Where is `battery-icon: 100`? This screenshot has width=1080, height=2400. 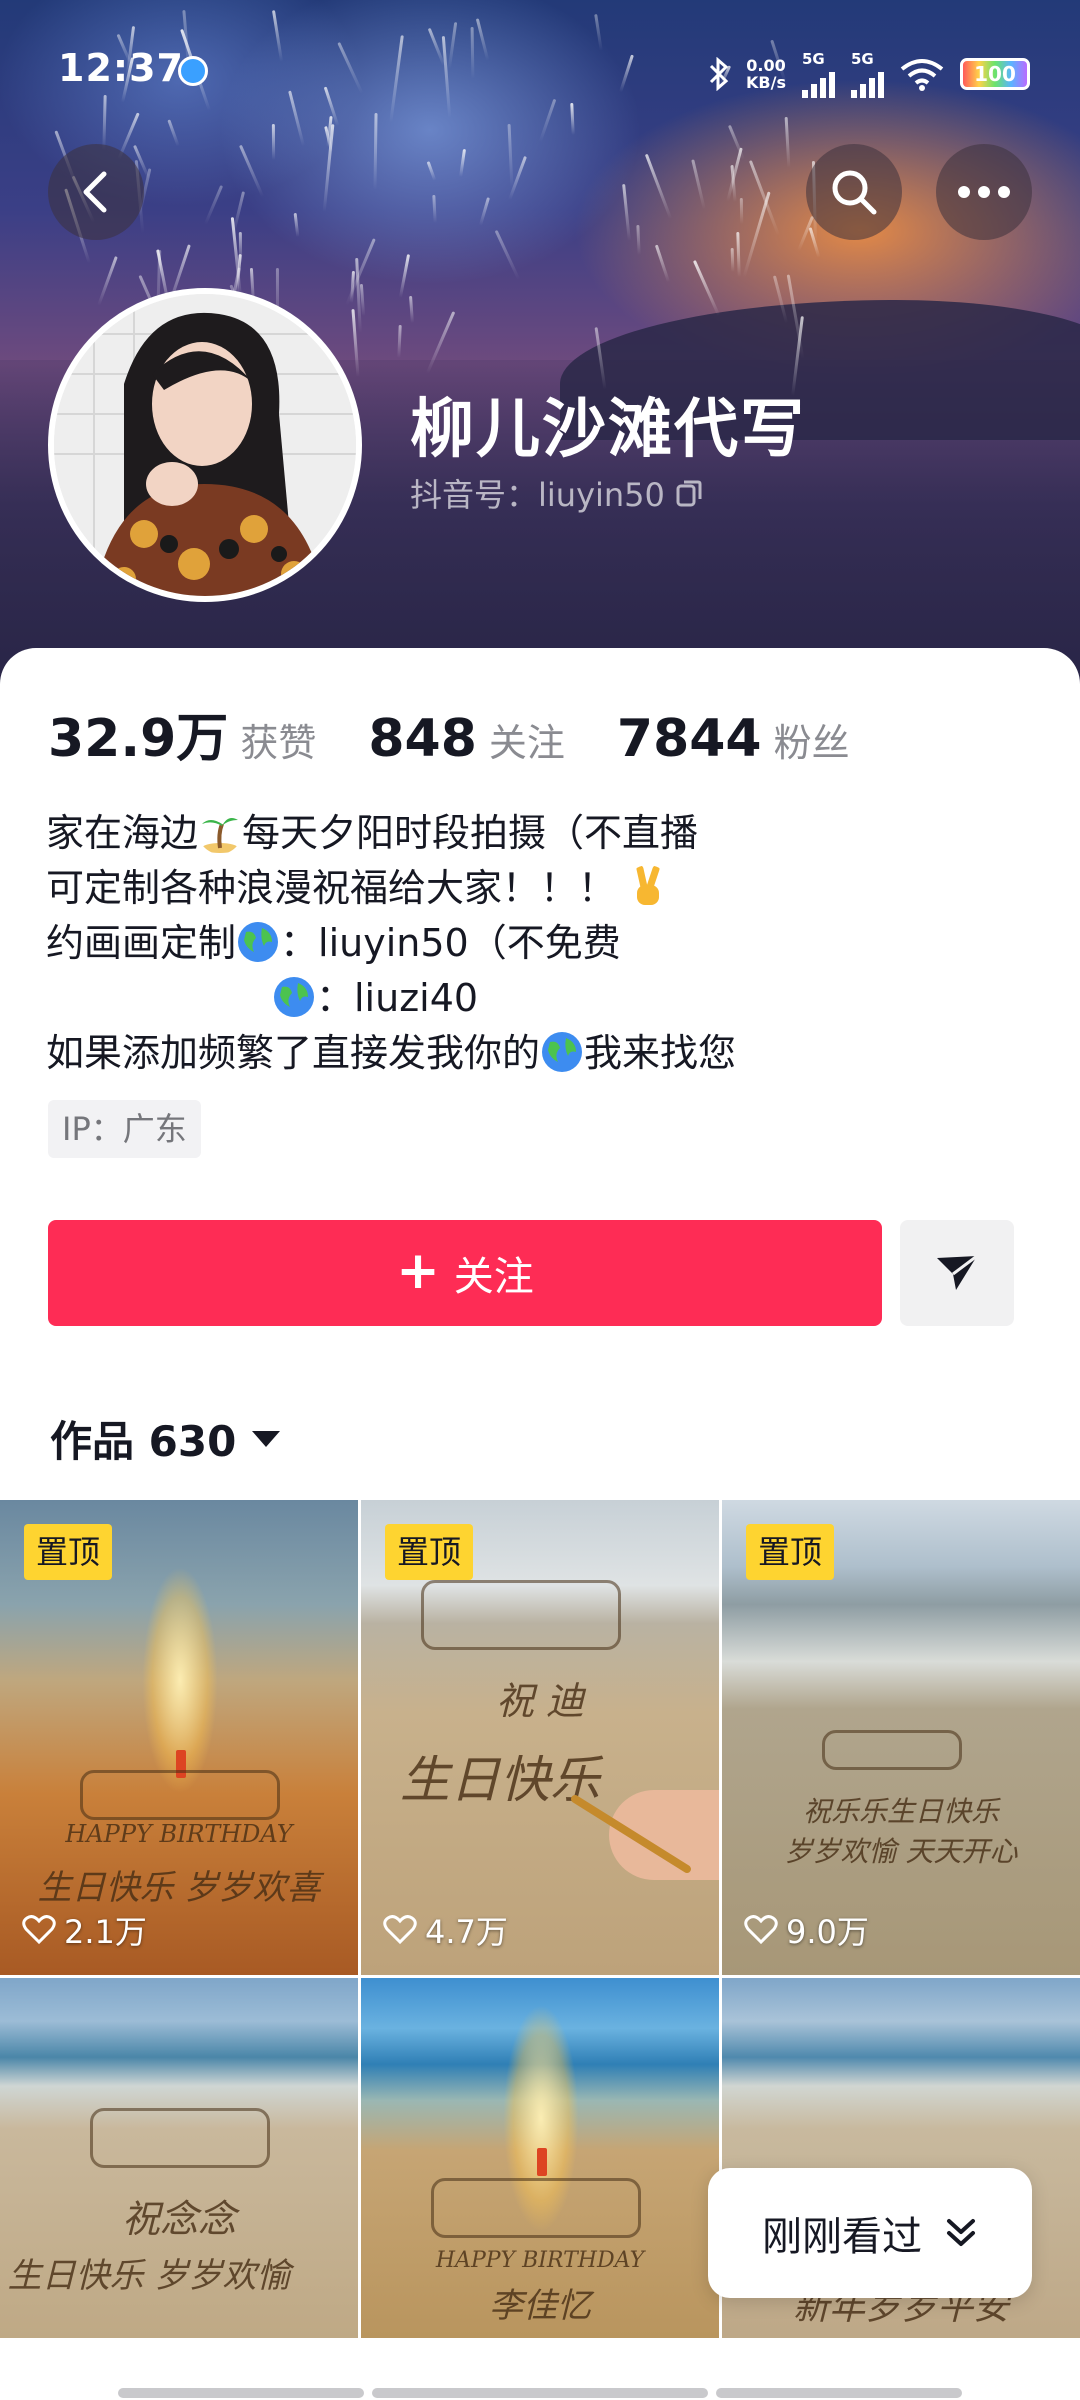 battery-icon: 100 is located at coordinates (995, 74).